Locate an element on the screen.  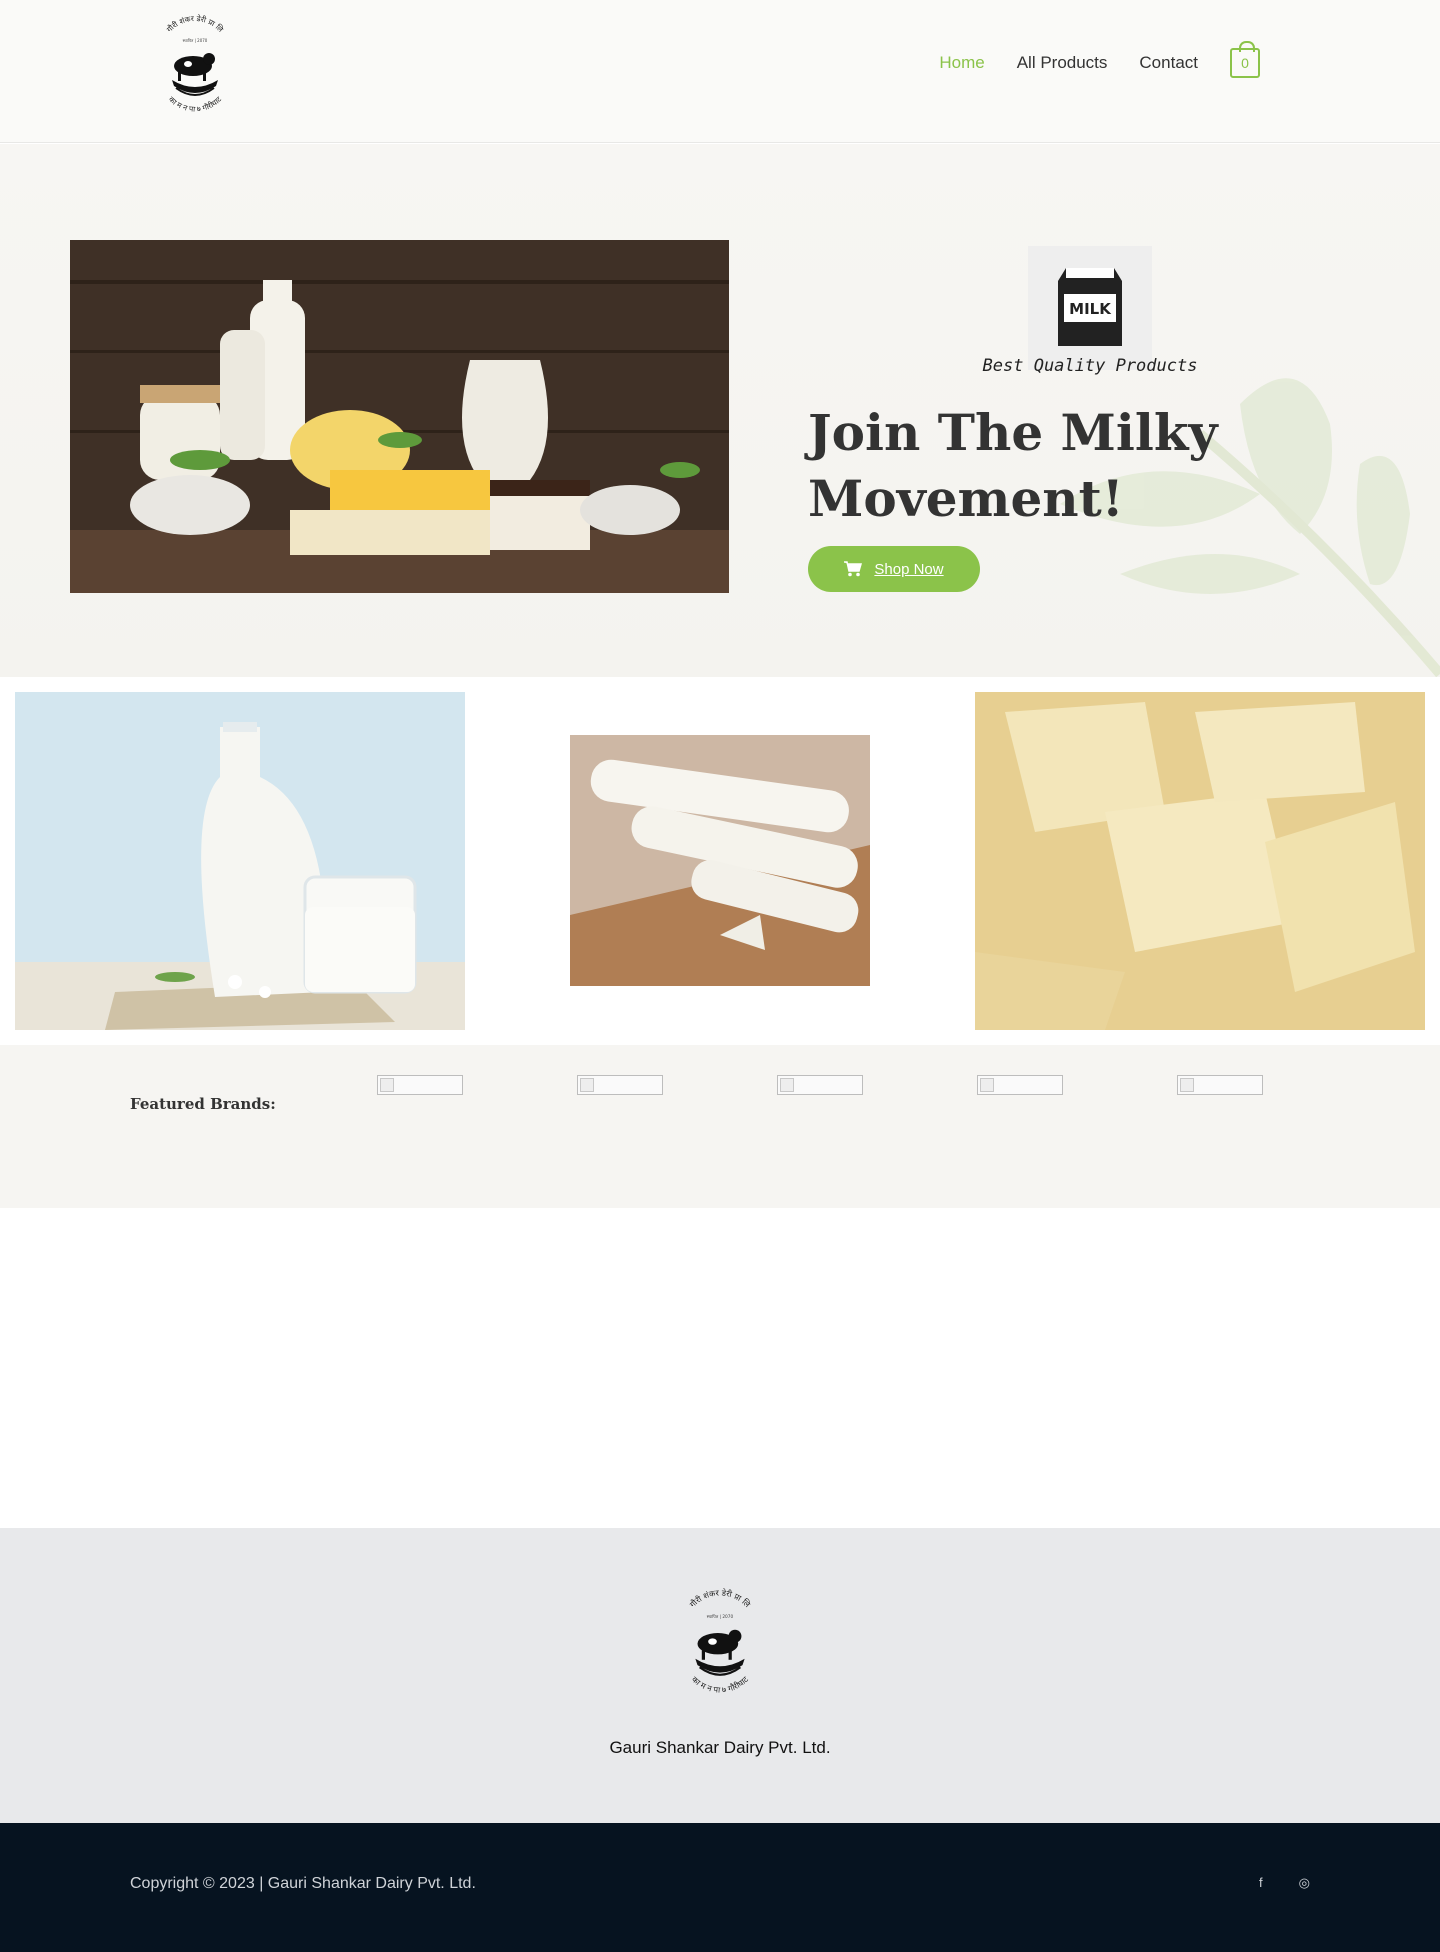
cart-button: 0 is located at coordinates (1245, 59).